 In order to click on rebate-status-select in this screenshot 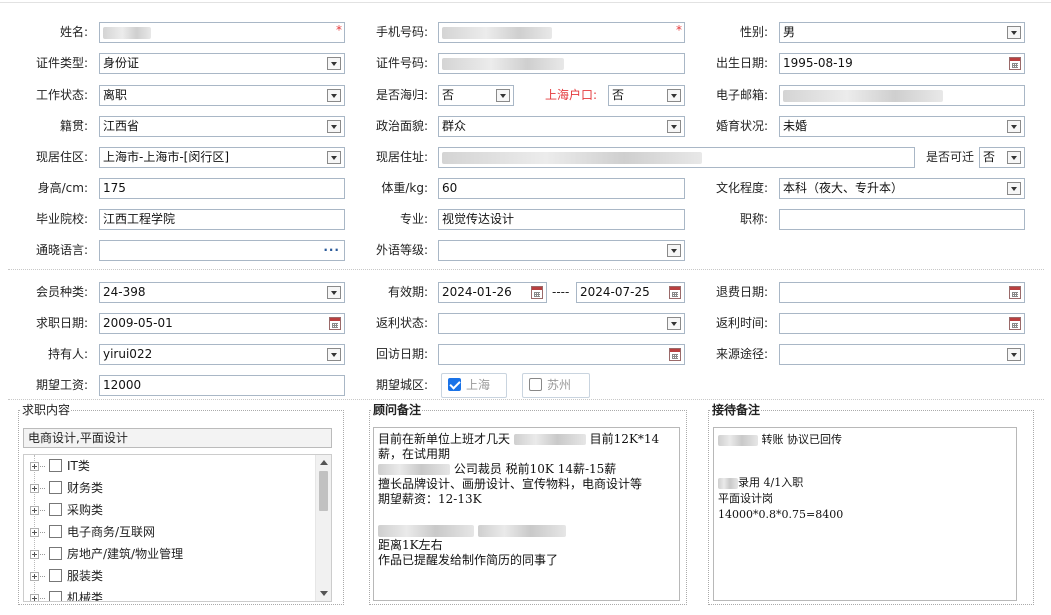, I will do `click(561, 323)`.